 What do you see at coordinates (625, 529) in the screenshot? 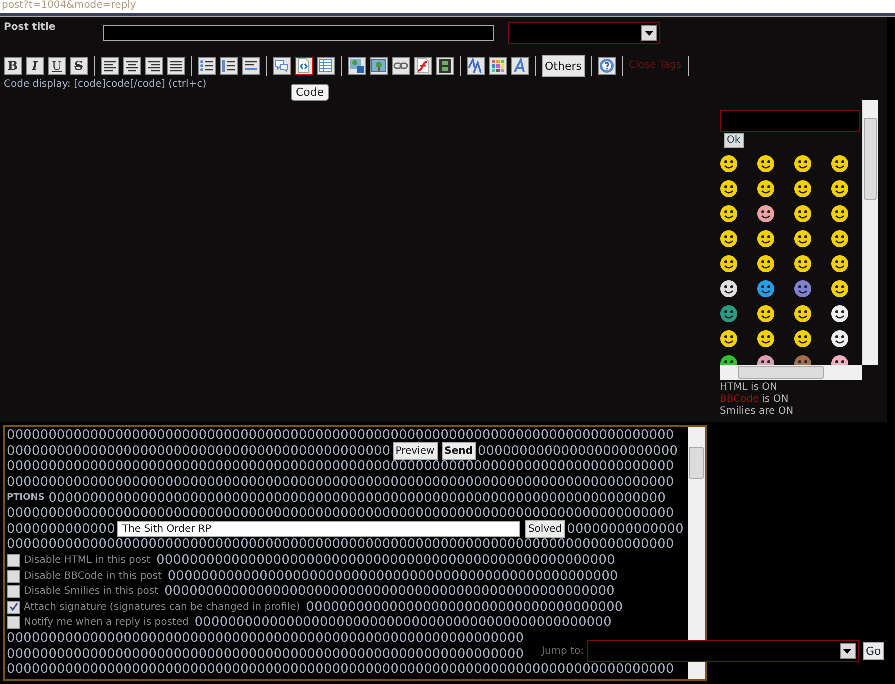
I see `message-text: 00000000000000` at bounding box center [625, 529].